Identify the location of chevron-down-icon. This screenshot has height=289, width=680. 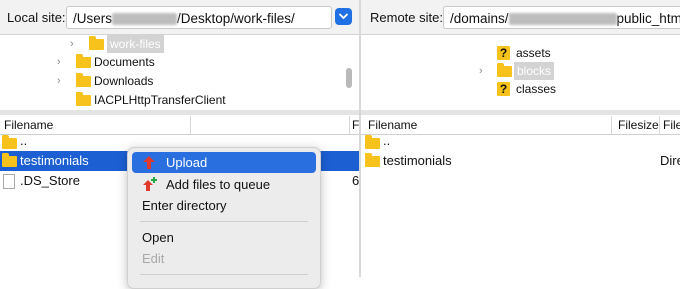
(343, 16).